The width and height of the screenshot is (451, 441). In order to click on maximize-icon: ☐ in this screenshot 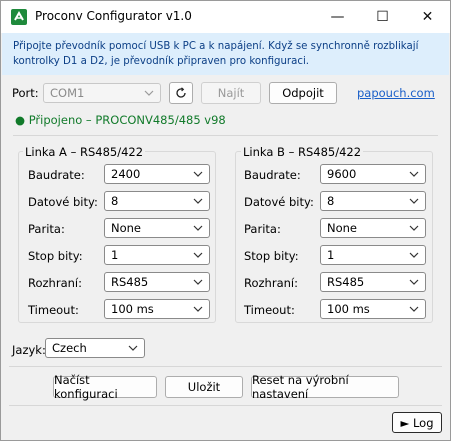, I will do `click(382, 17)`.